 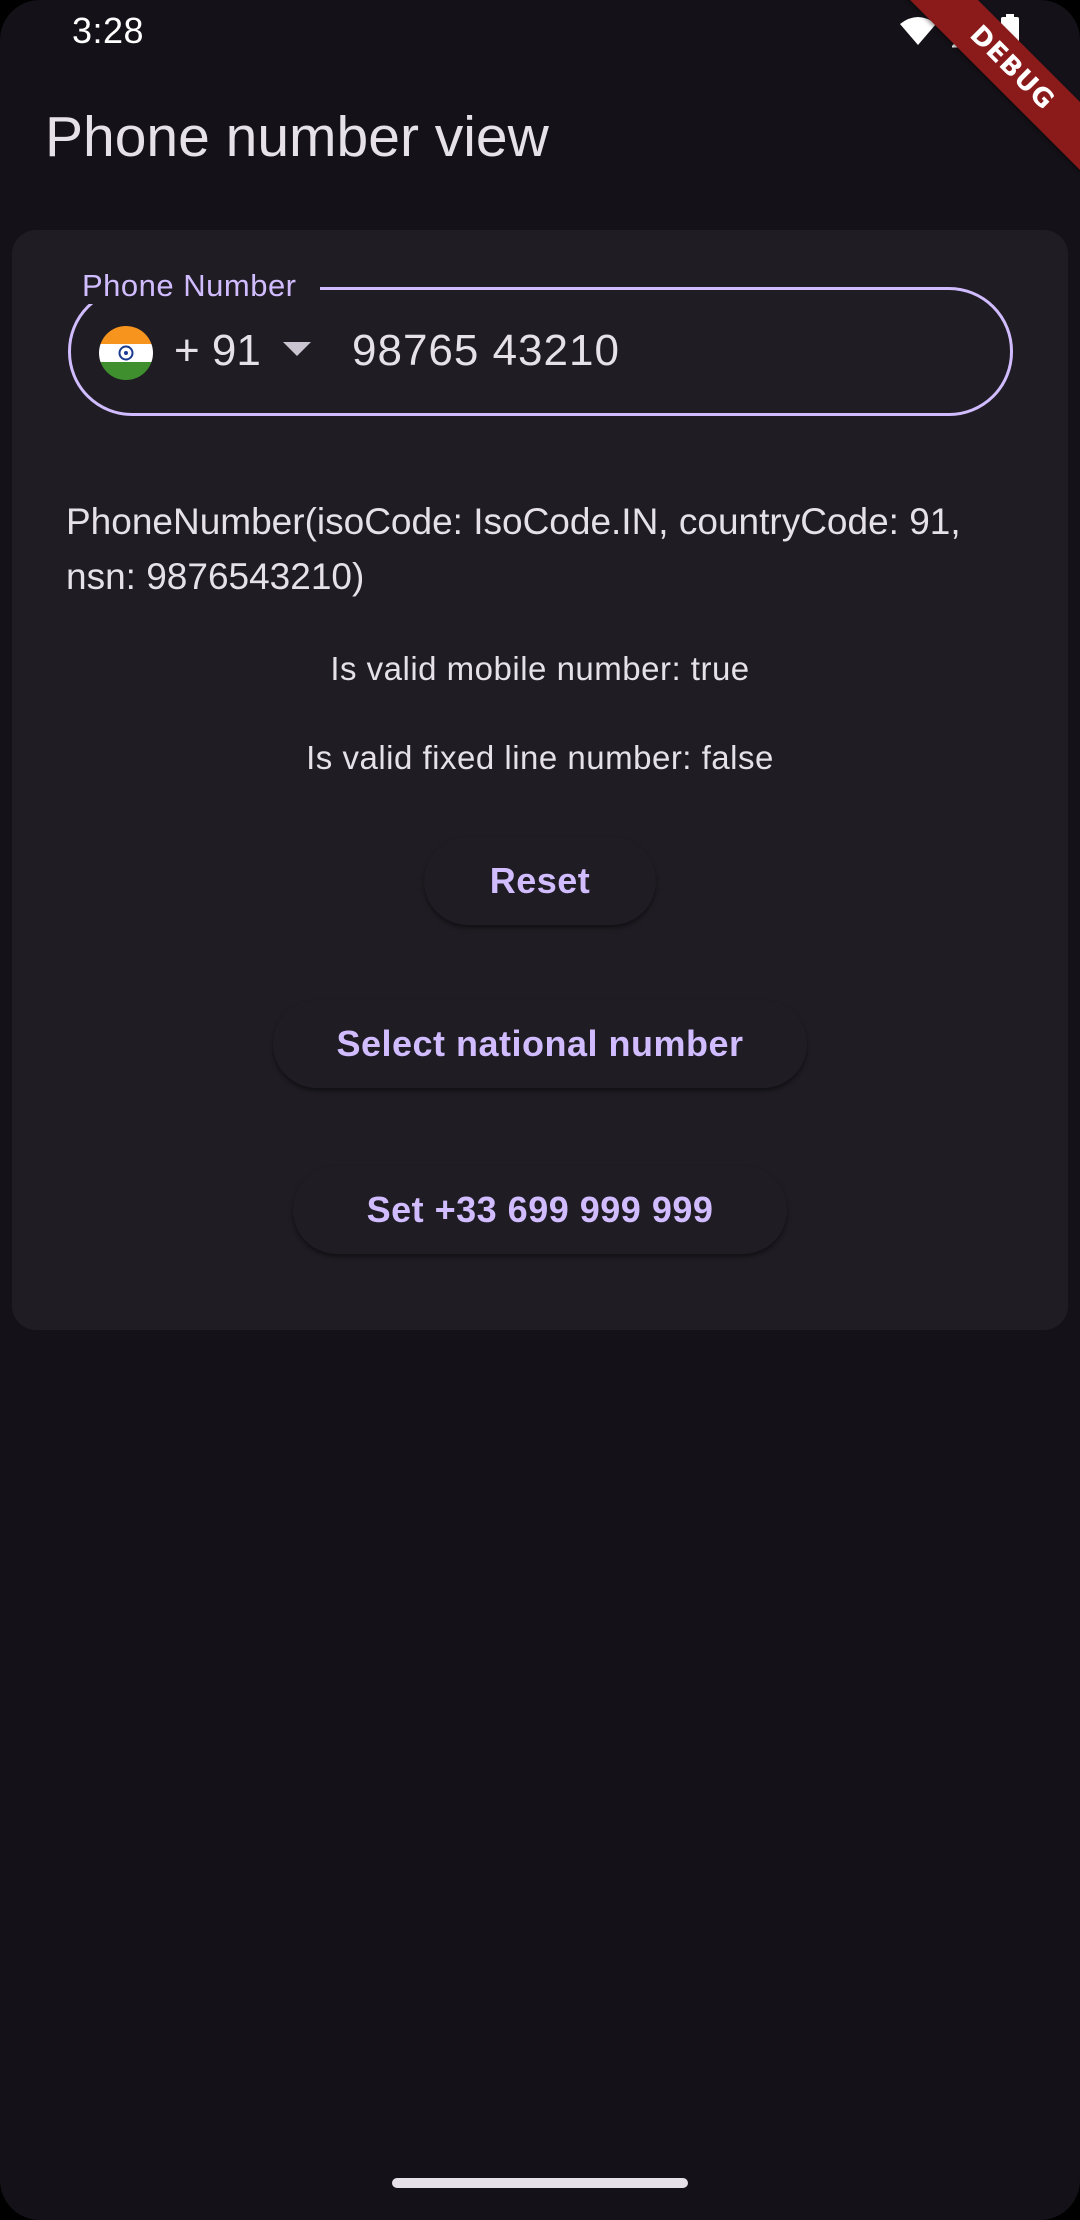 What do you see at coordinates (540, 32) in the screenshot?
I see `status-bar: 3:28` at bounding box center [540, 32].